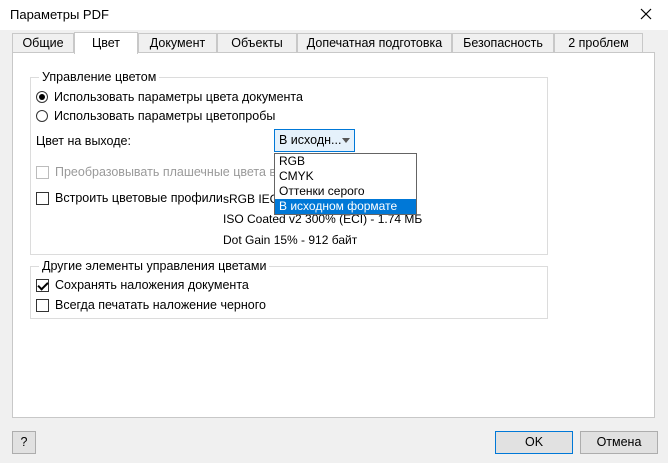  What do you see at coordinates (503, 43) in the screenshot?
I see `tab-security: Безопасность` at bounding box center [503, 43].